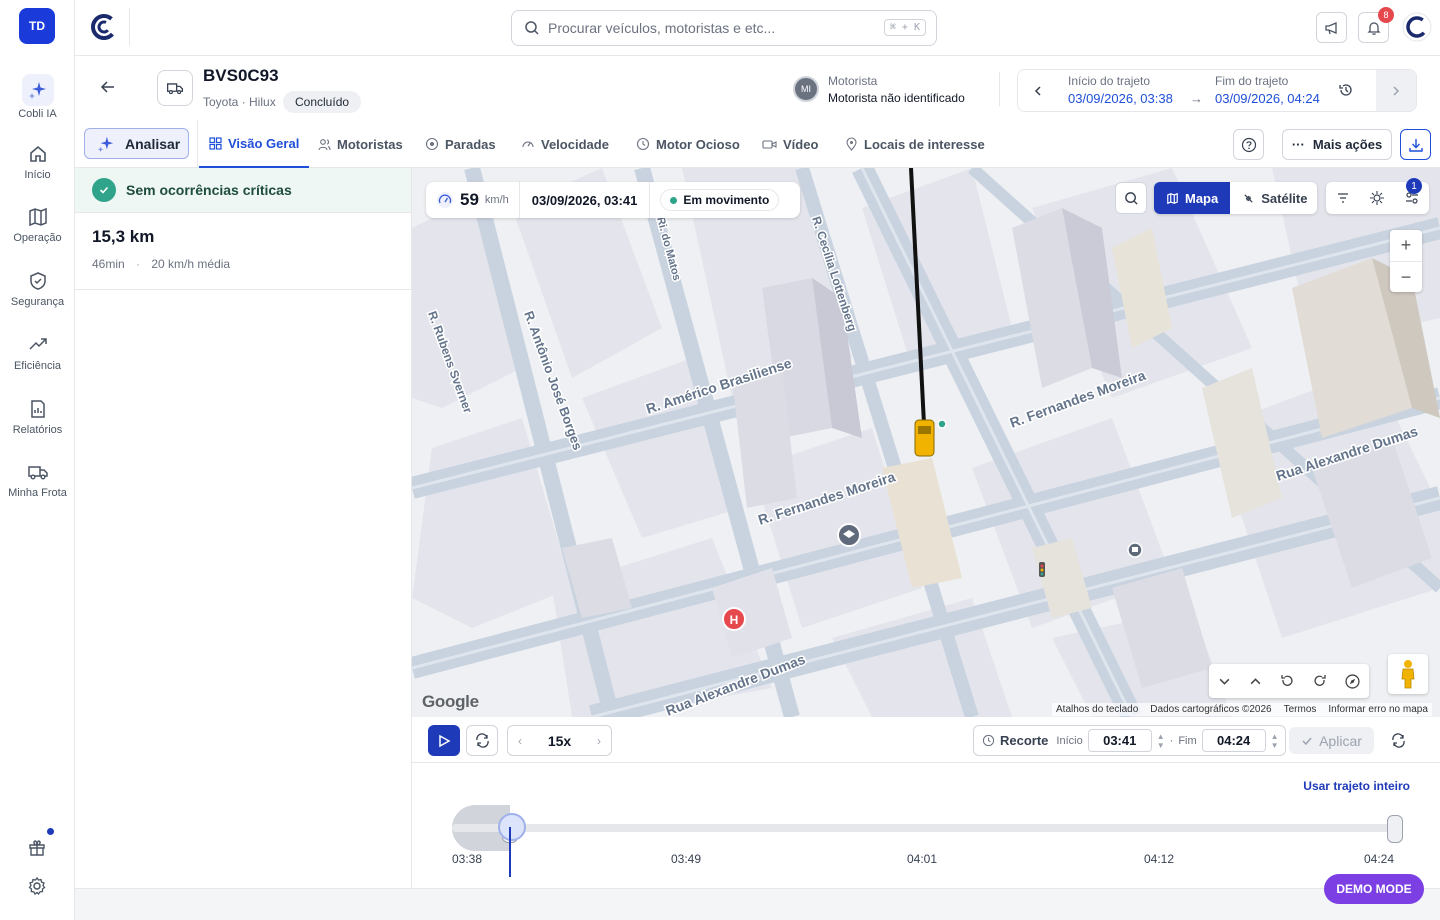  What do you see at coordinates (1406, 276) in the screenshot?
I see `zoom-out-button: −` at bounding box center [1406, 276].